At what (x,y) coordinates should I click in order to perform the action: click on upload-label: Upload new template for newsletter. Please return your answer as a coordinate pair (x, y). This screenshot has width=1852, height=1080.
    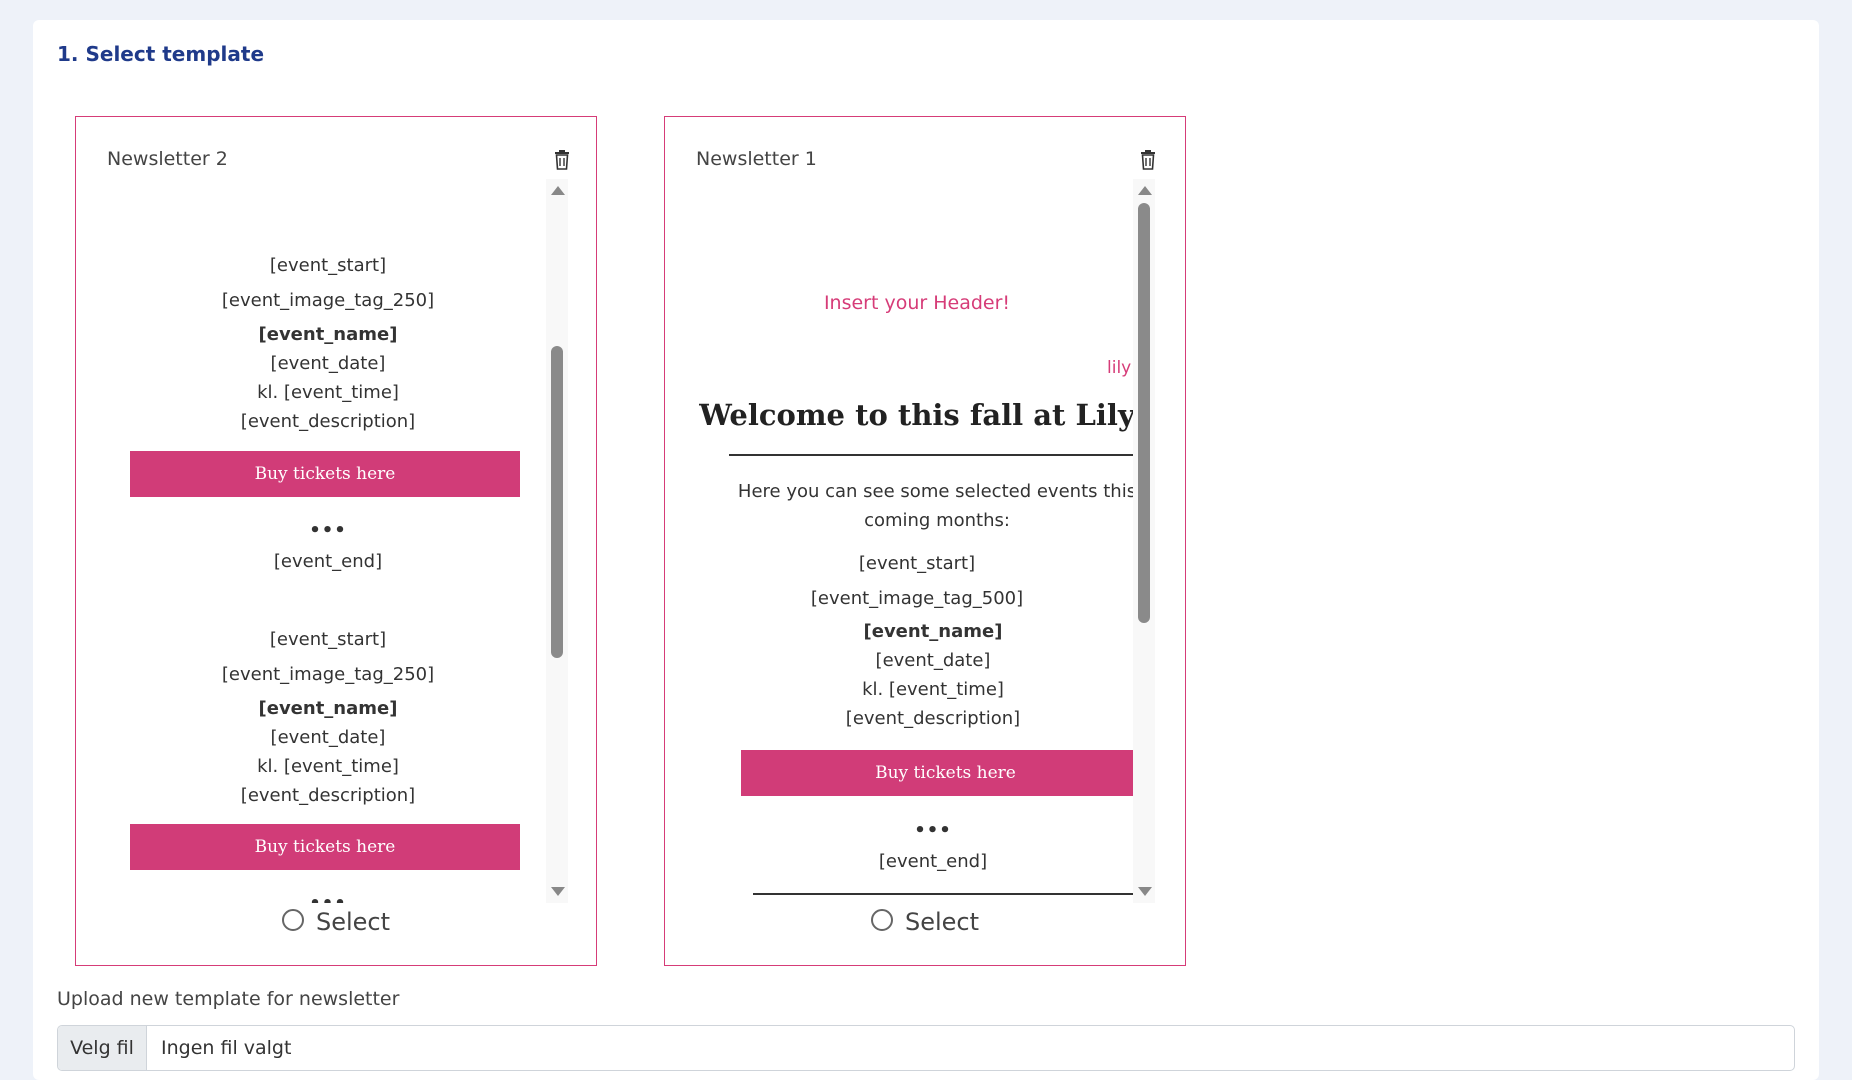
    Looking at the image, I should click on (228, 999).